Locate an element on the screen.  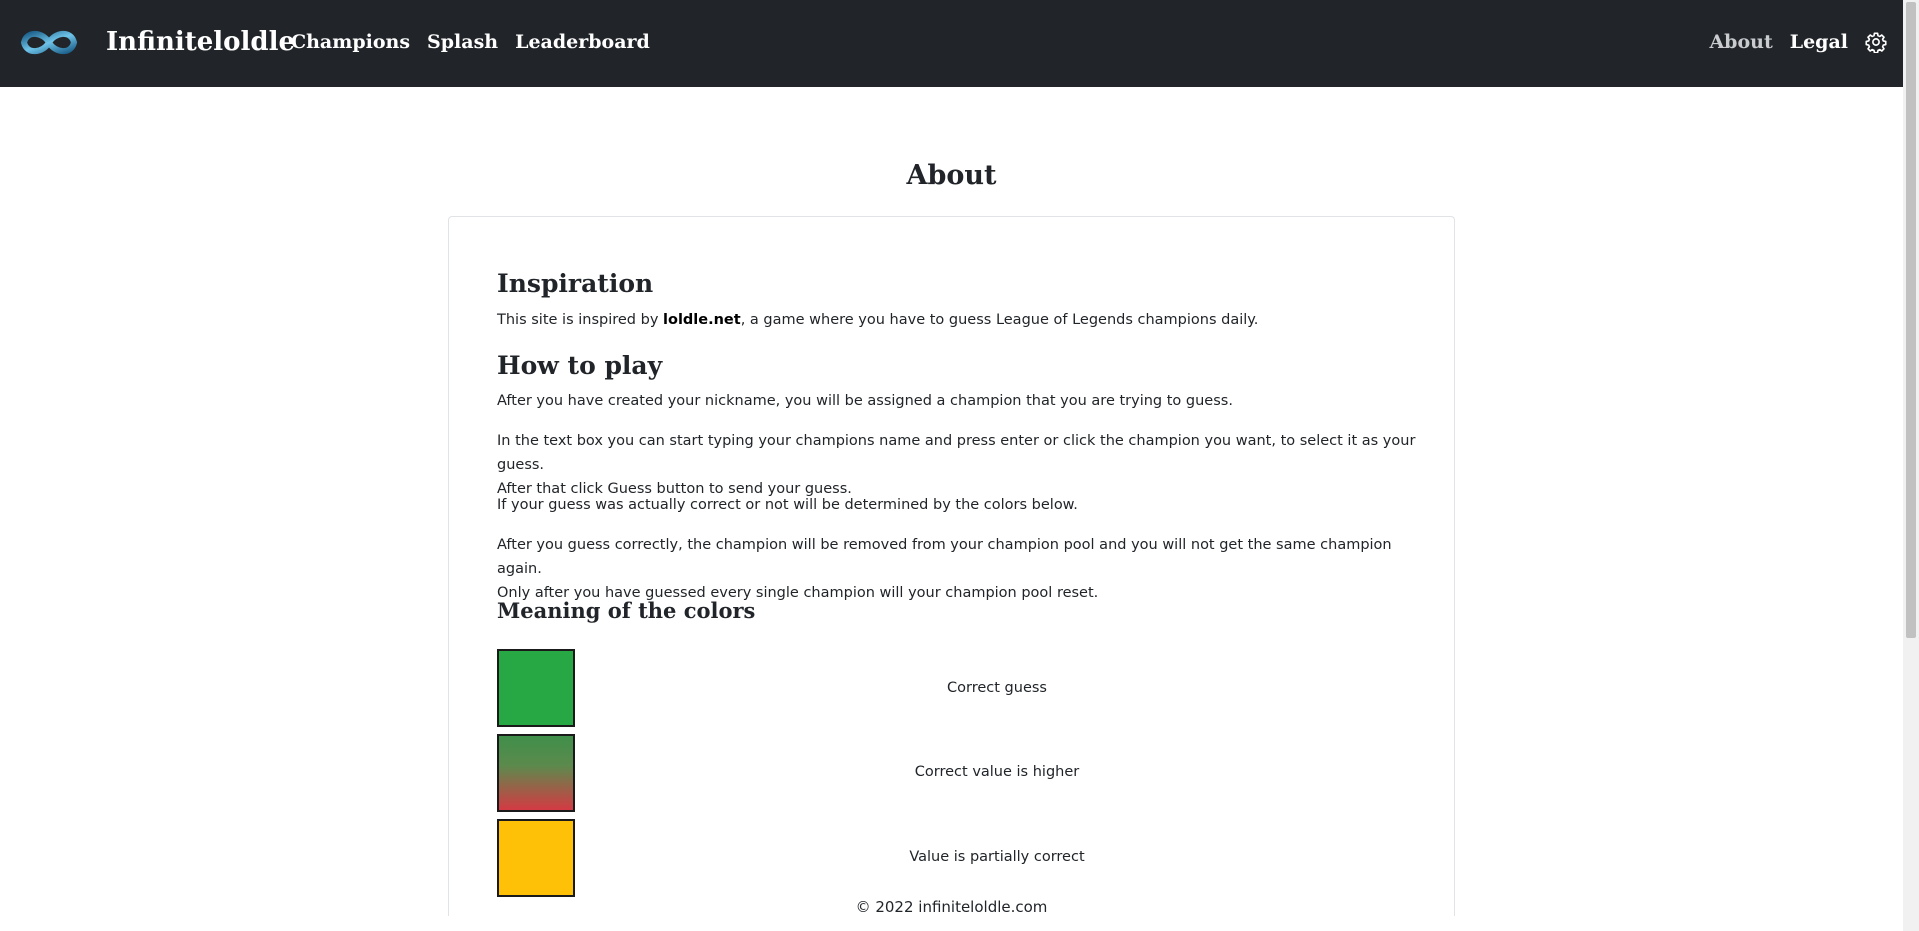
color-swatch-partial is located at coordinates (536, 858).